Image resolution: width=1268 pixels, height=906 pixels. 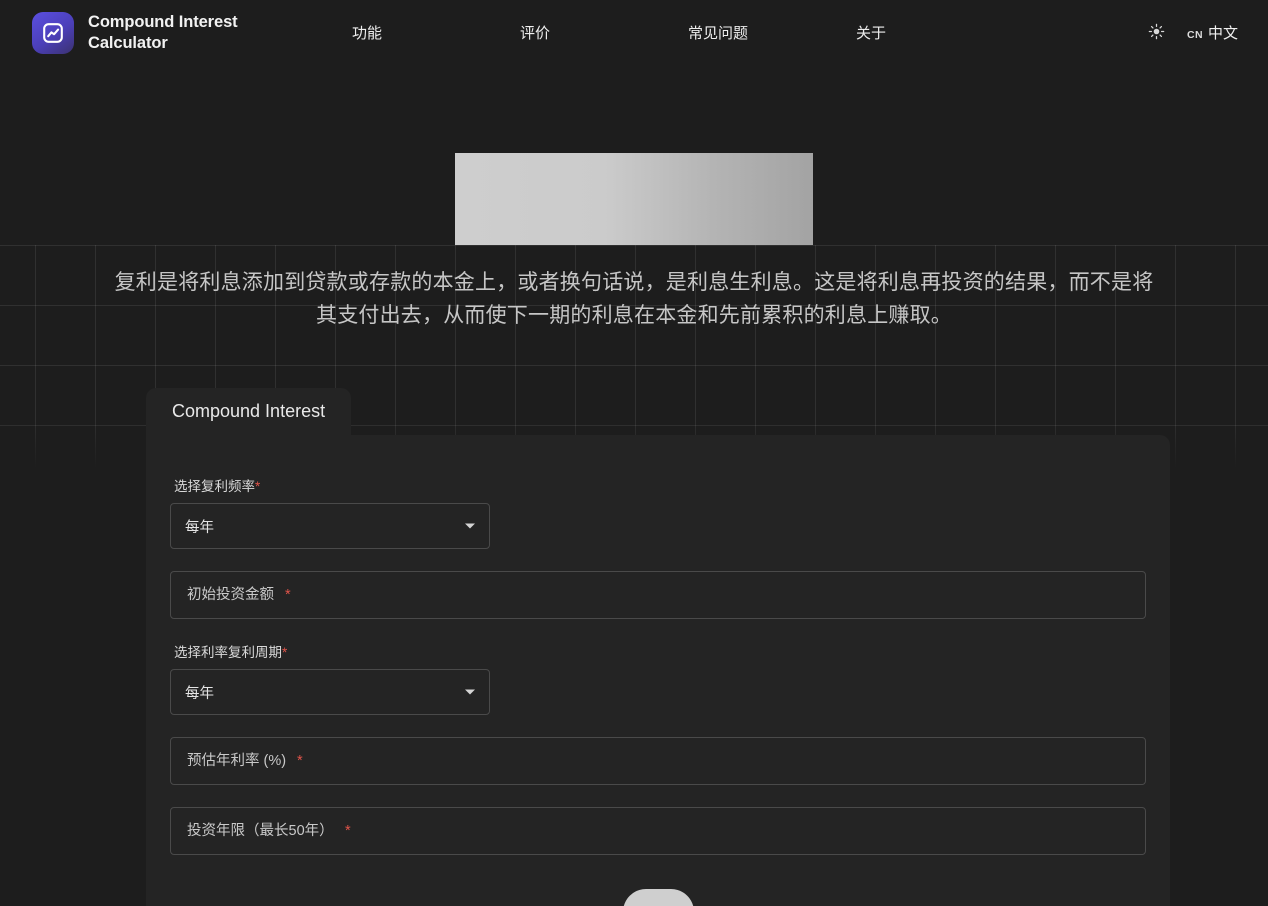 I want to click on tab-label: Compound Interest, so click(x=249, y=411).